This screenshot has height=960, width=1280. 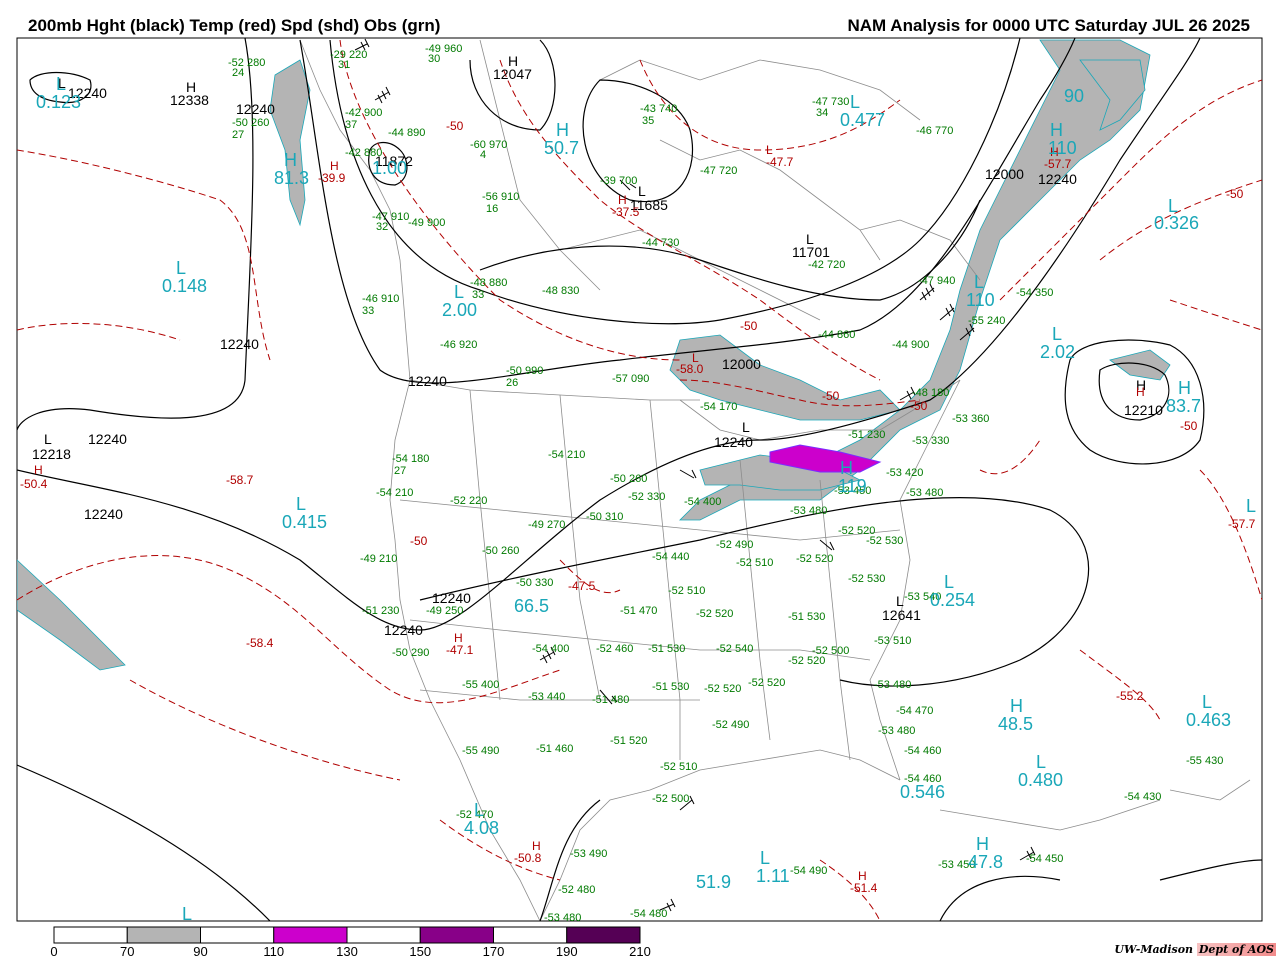 I want to click on obs-label: 32, so click(x=382, y=227).